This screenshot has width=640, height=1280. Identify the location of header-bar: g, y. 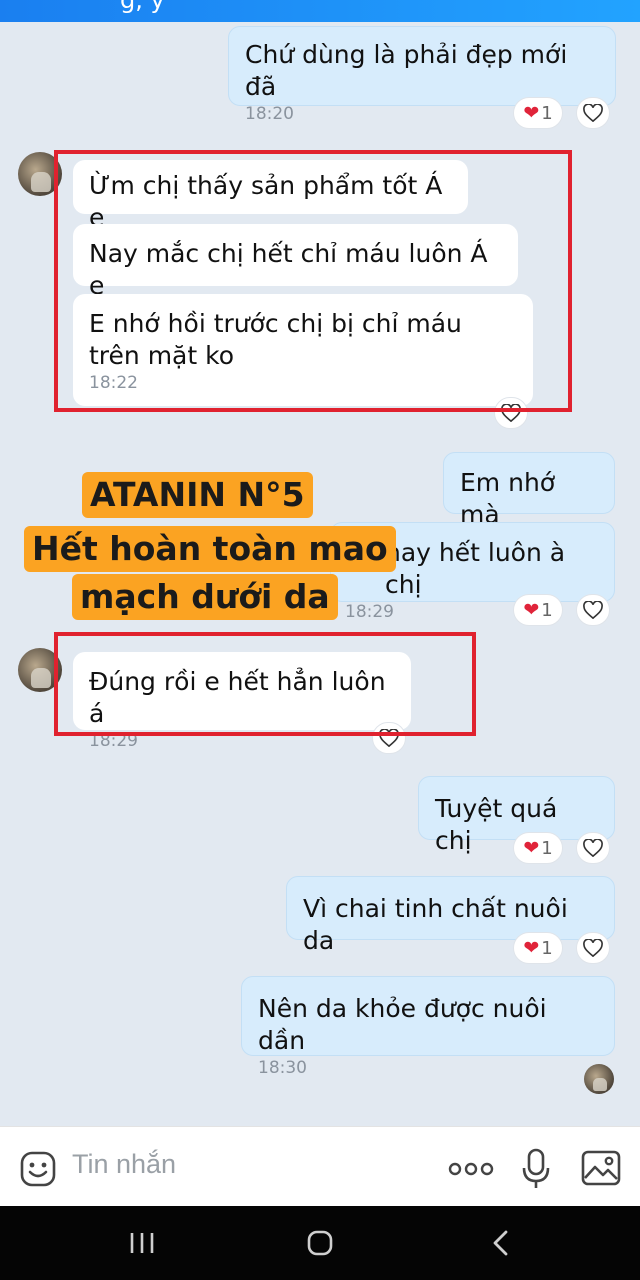
(320, 11).